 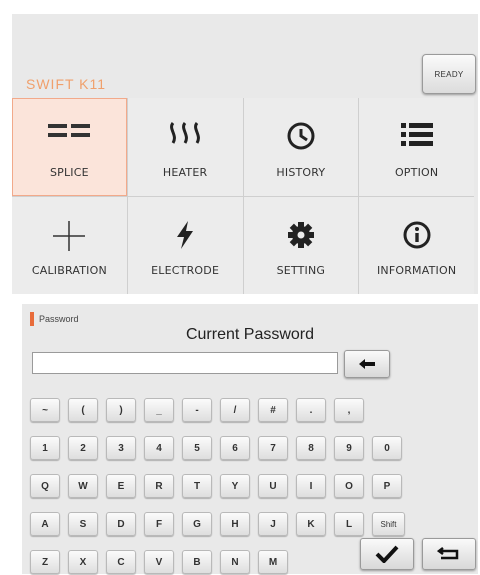 I want to click on tile-electrode: ELECTRODE, so click(x=185, y=245).